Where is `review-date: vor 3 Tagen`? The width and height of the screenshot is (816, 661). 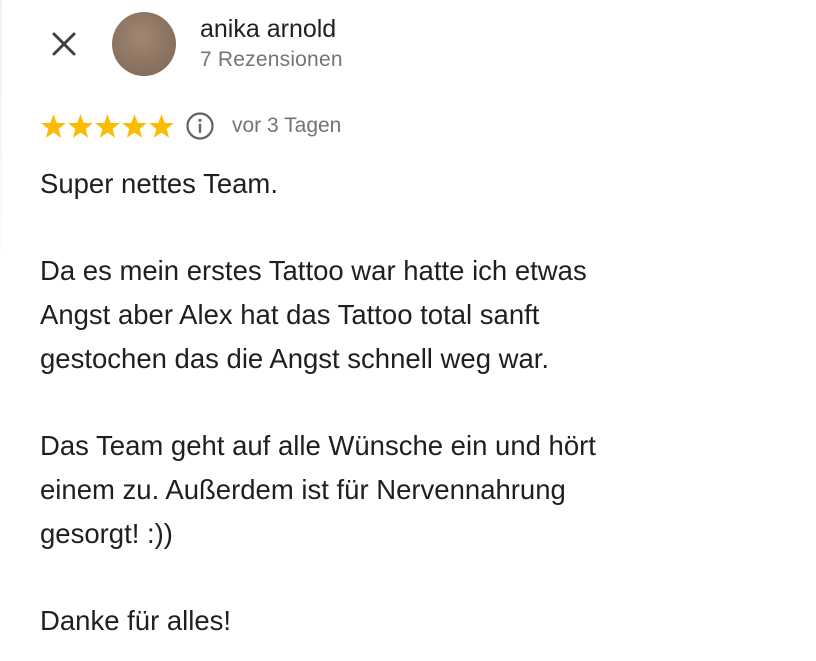
review-date: vor 3 Tagen is located at coordinates (287, 125).